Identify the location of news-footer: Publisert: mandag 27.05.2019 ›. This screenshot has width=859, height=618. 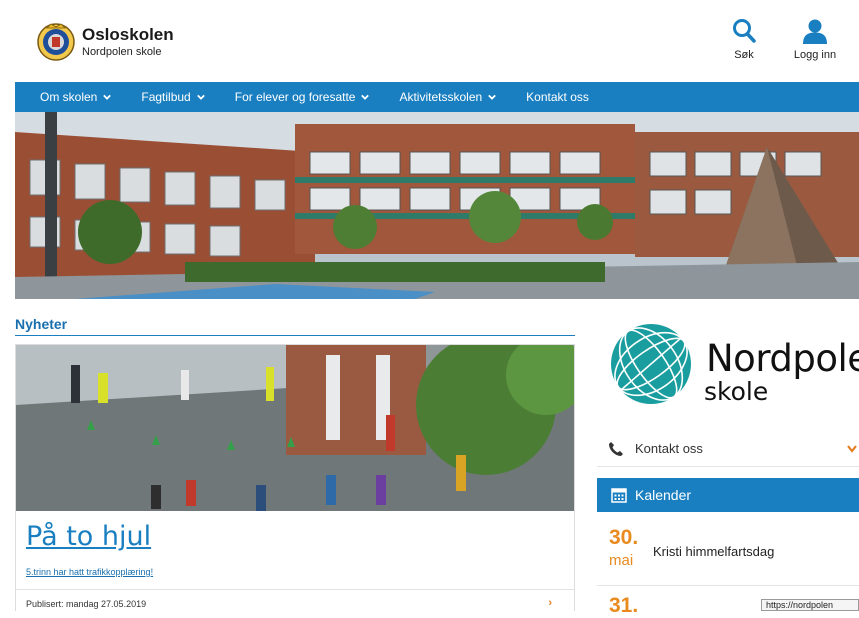
(295, 600).